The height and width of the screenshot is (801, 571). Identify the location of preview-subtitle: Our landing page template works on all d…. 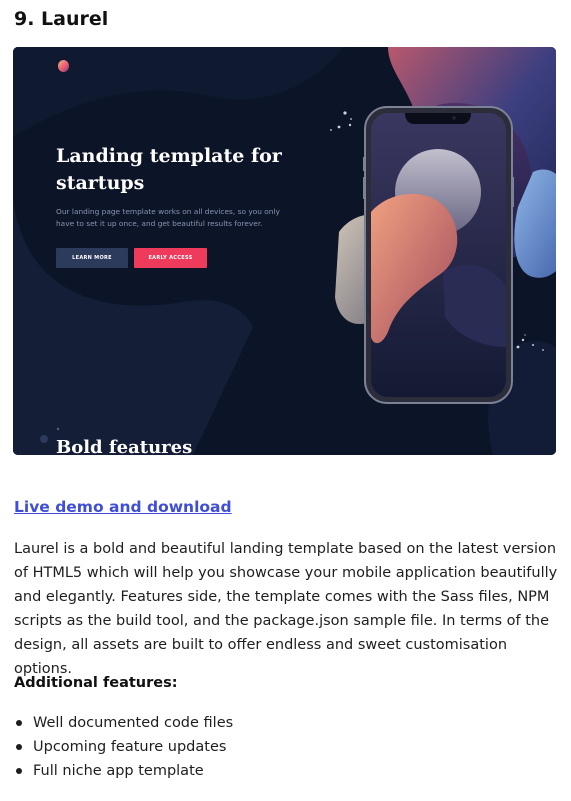
(168, 217).